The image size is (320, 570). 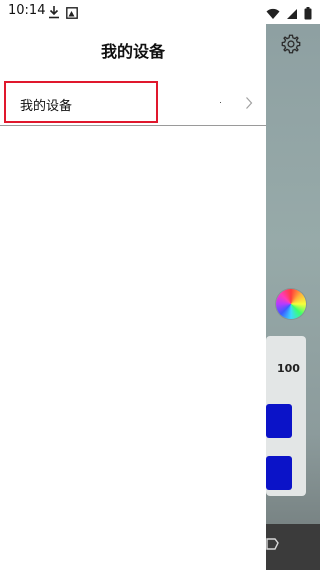 What do you see at coordinates (132, 51) in the screenshot?
I see `drawer-title: 我的设备` at bounding box center [132, 51].